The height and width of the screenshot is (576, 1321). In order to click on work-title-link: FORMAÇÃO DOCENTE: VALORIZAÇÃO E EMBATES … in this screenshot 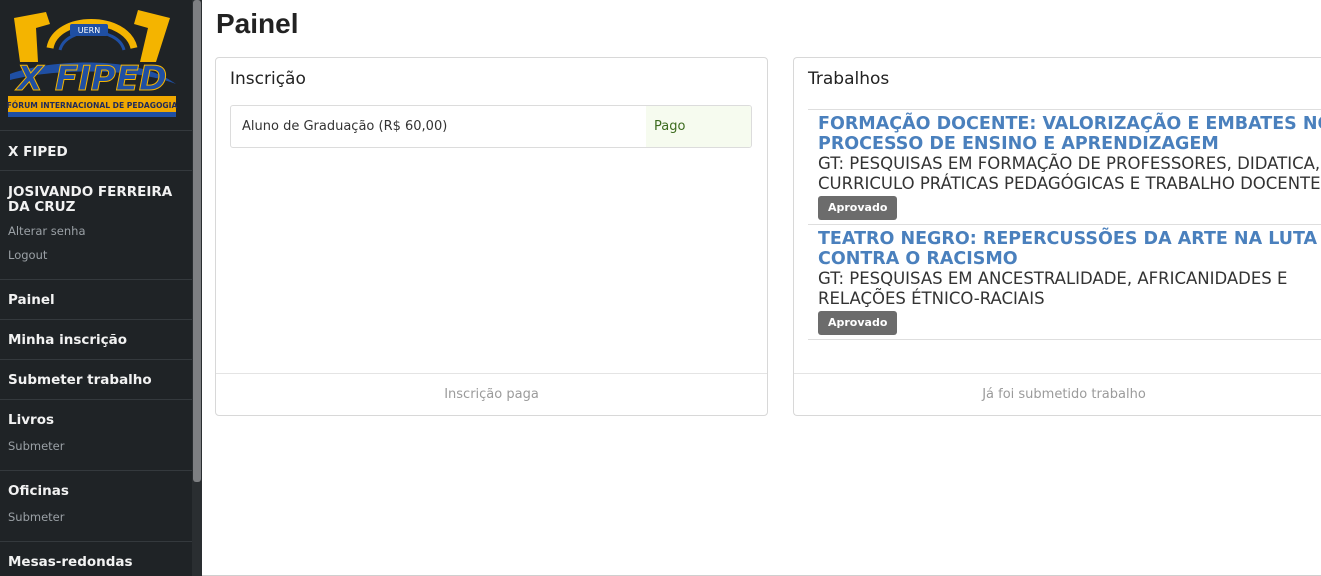, I will do `click(1069, 134)`.